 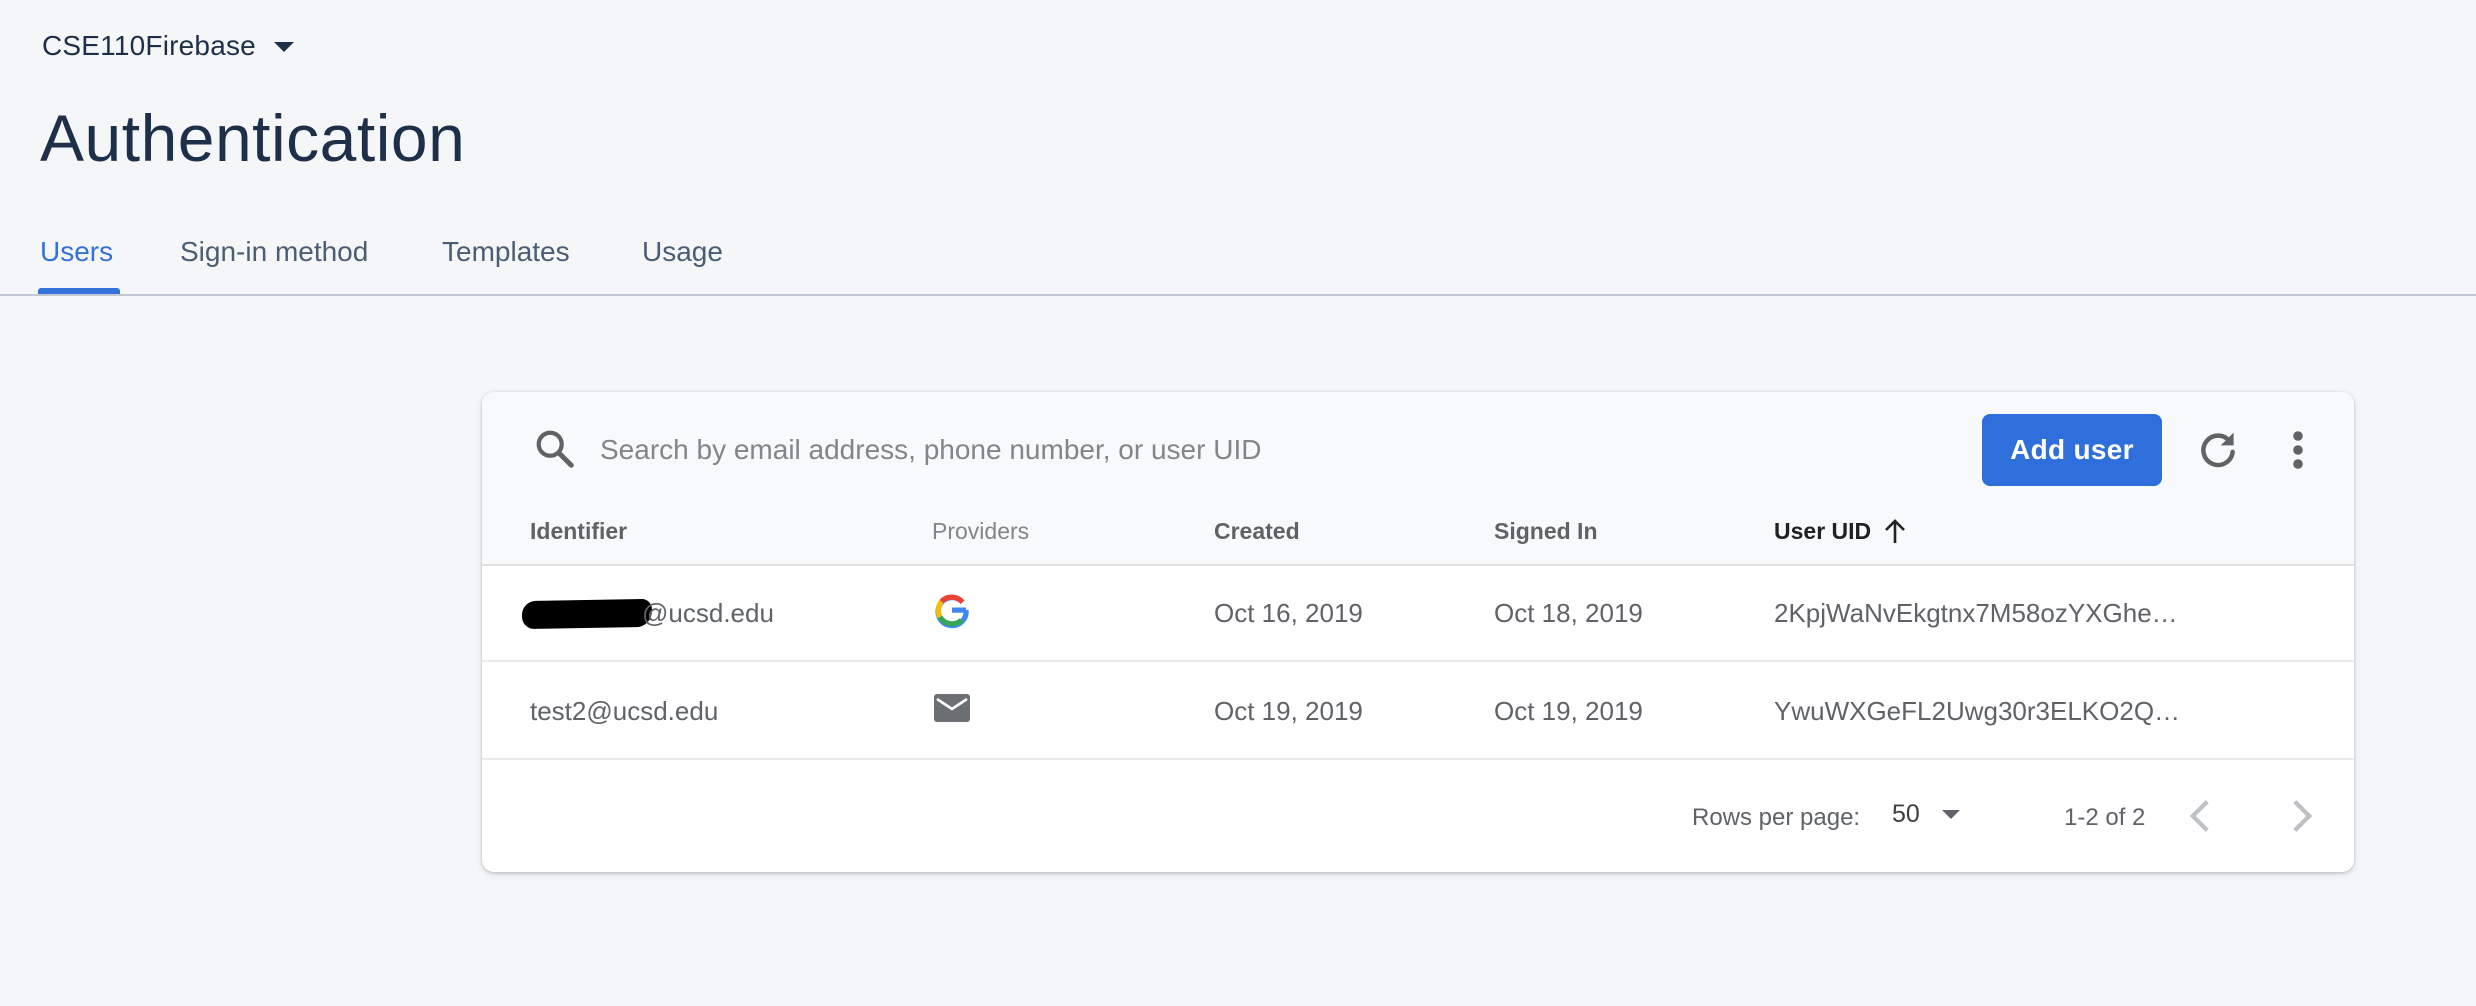 I want to click on refresh-icon, so click(x=2218, y=450).